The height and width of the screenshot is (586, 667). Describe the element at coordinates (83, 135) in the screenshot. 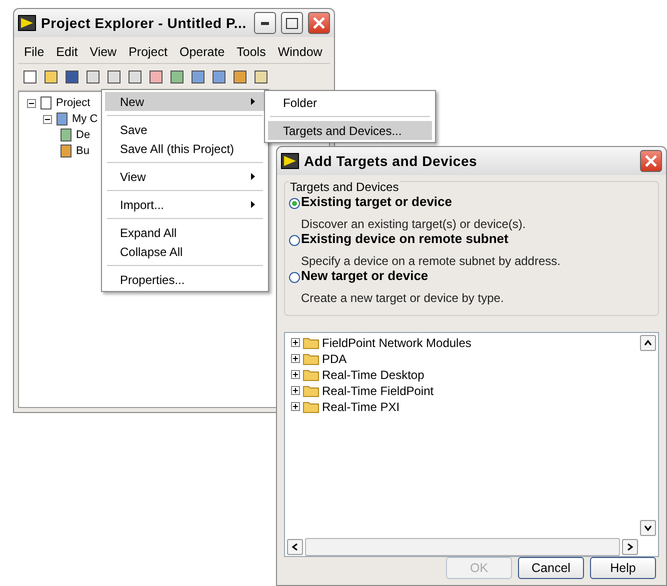

I see `tree-item: De` at that location.